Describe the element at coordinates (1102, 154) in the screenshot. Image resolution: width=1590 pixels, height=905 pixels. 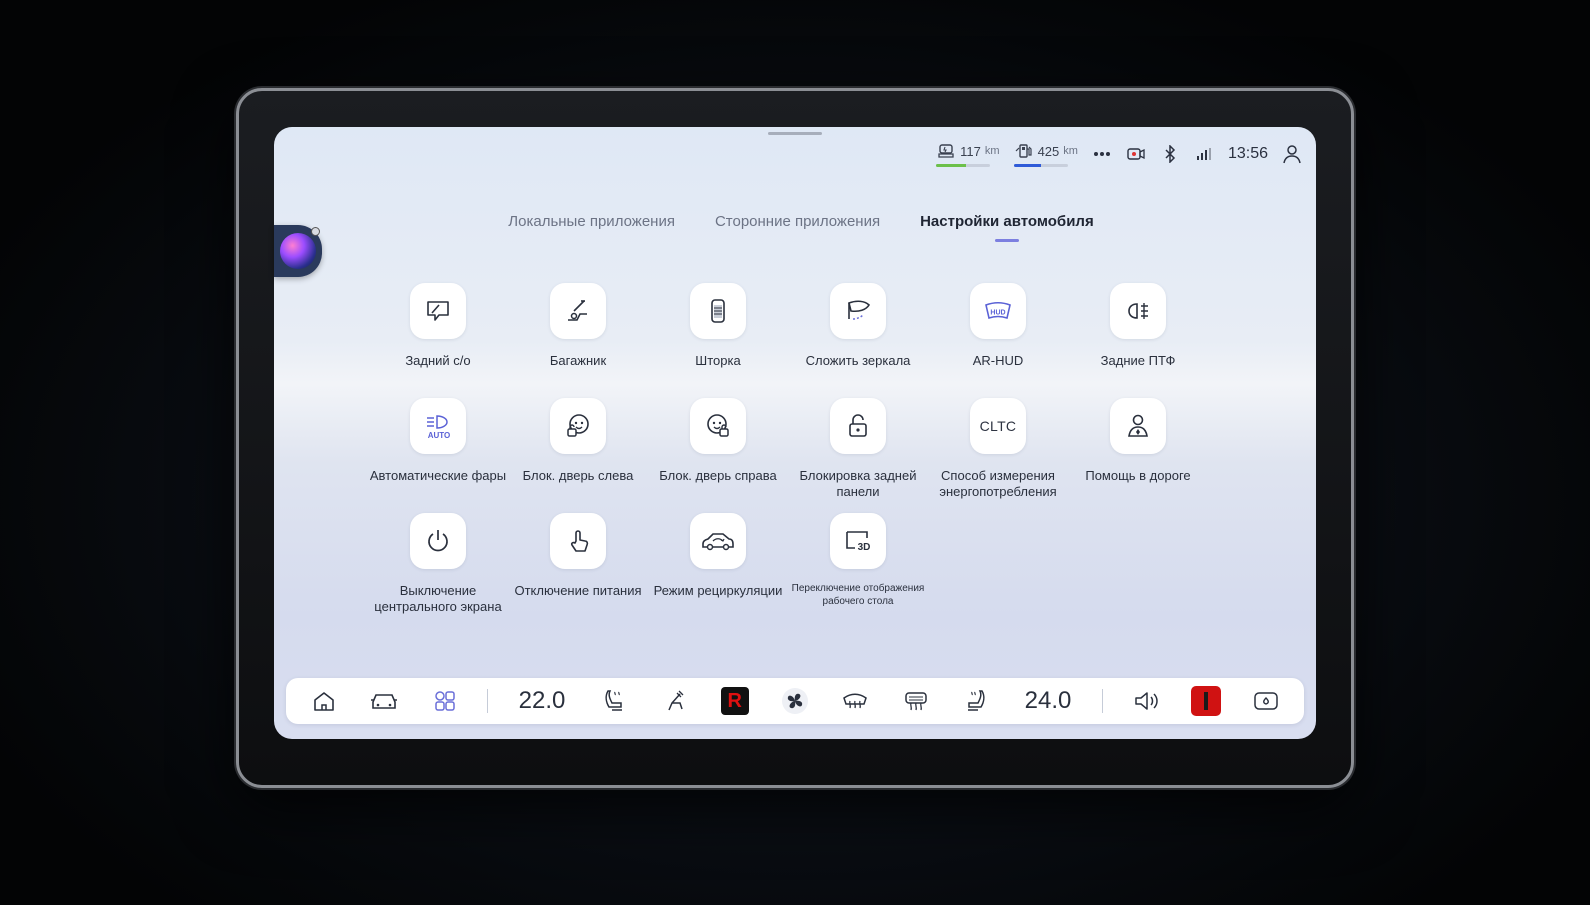
I see `more-dots-icon` at that location.